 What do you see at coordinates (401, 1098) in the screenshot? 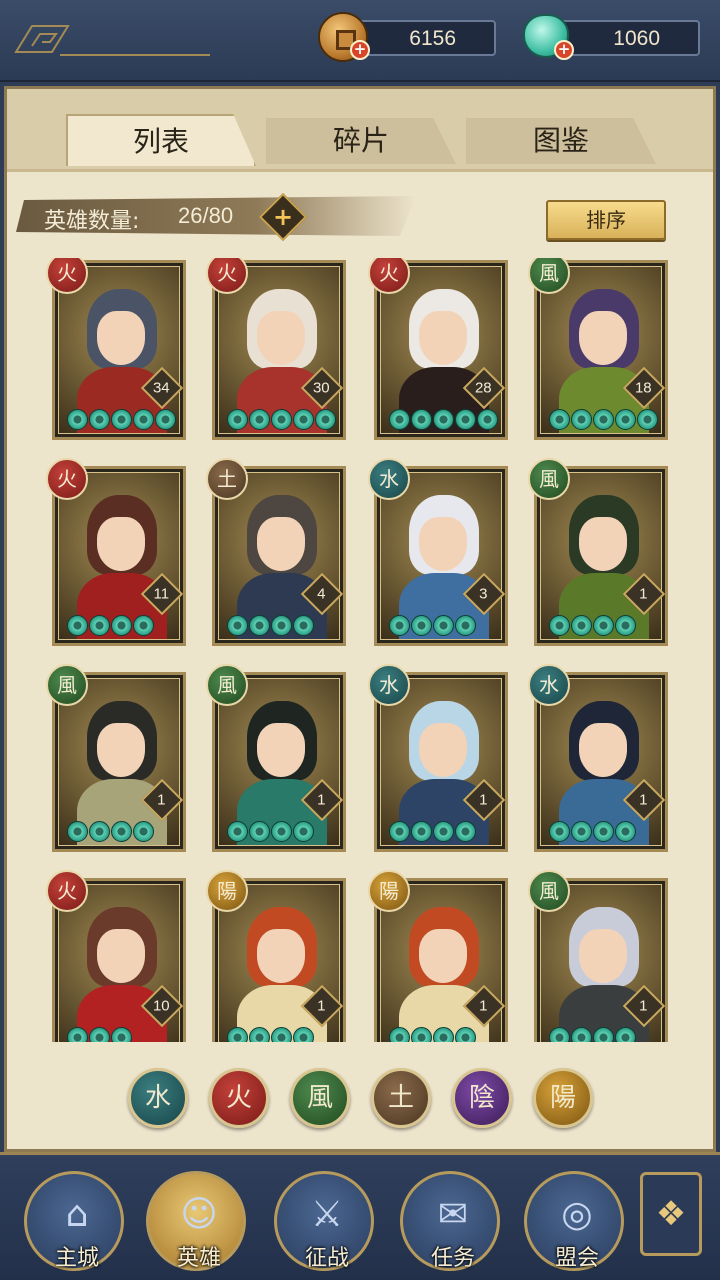
I see `element-filter-button: 土` at bounding box center [401, 1098].